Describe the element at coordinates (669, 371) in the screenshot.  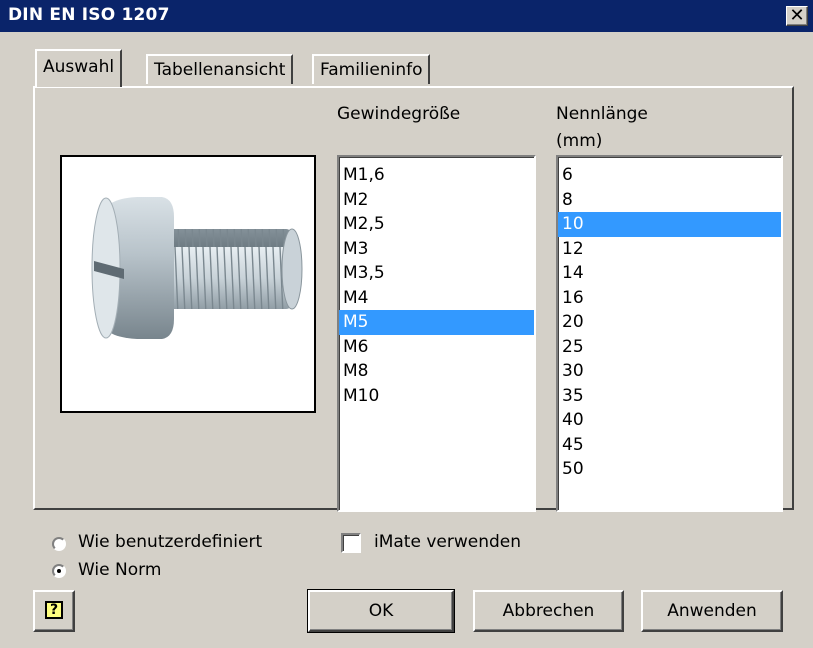
I see `list-item: 30` at that location.